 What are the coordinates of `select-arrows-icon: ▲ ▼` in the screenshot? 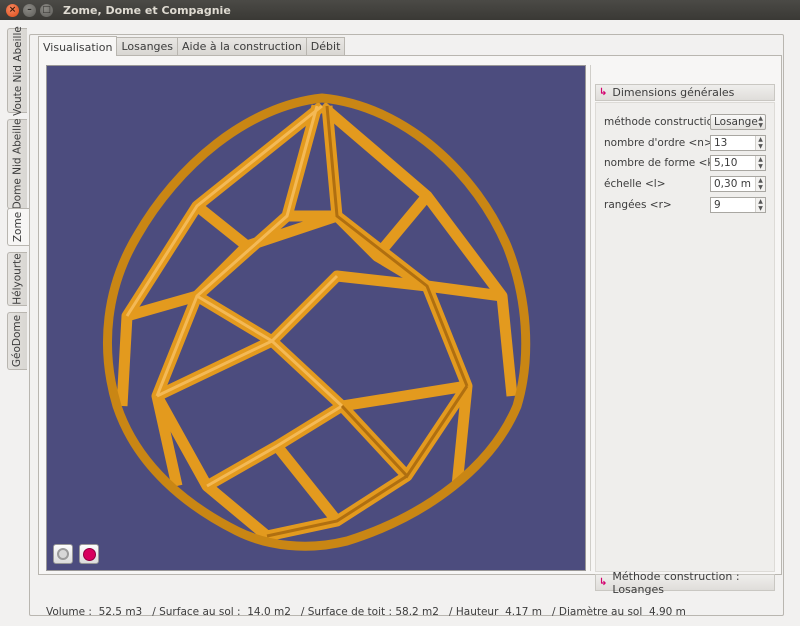 It's located at (760, 122).